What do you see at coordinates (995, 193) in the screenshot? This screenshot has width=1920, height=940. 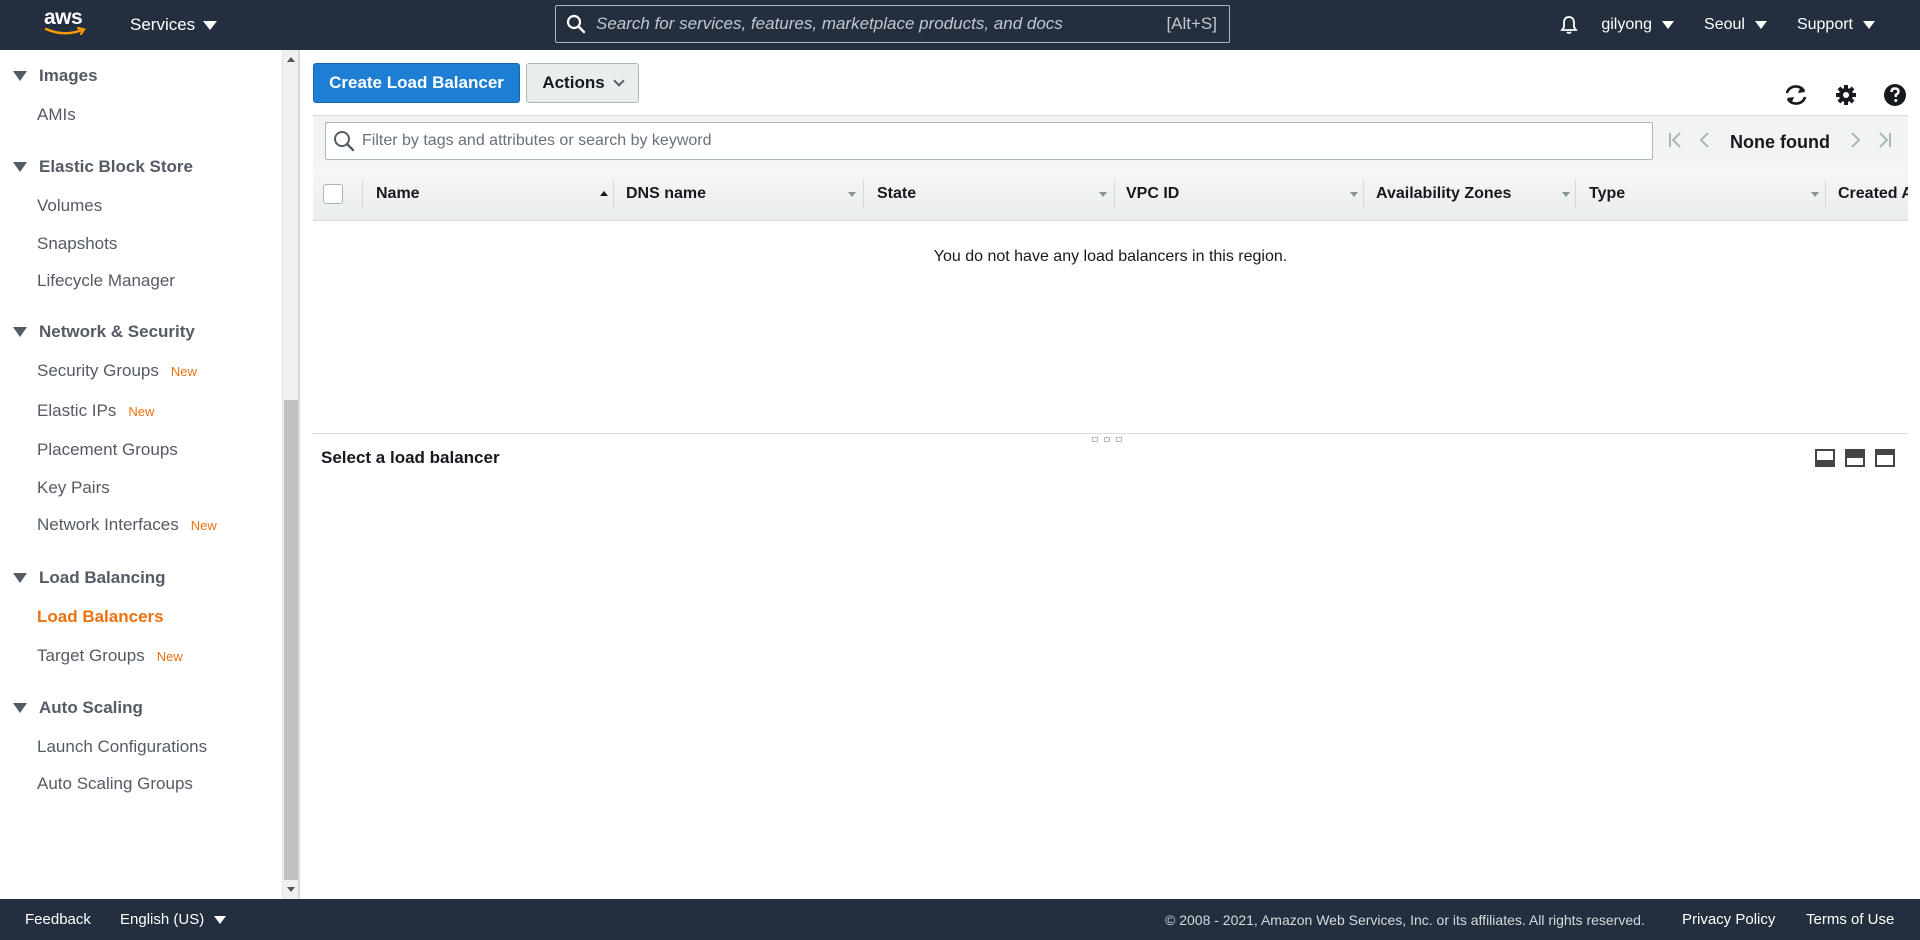 I see `column-header-state: State` at bounding box center [995, 193].